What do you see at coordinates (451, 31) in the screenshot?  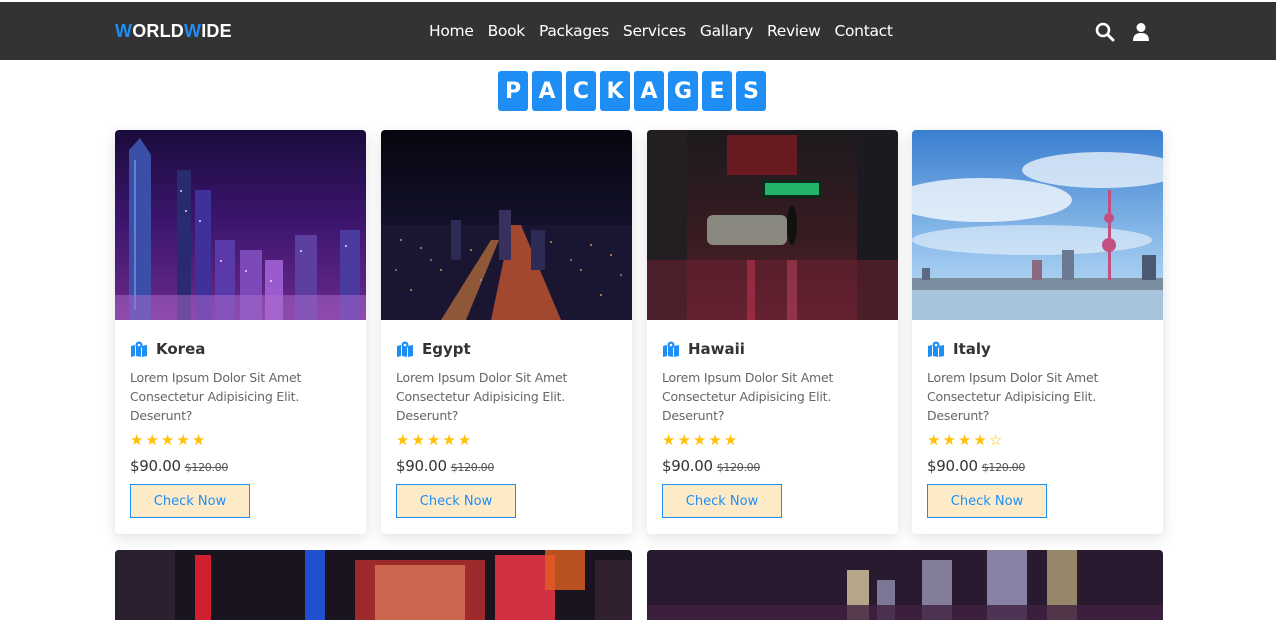 I see `nav-home: Home` at bounding box center [451, 31].